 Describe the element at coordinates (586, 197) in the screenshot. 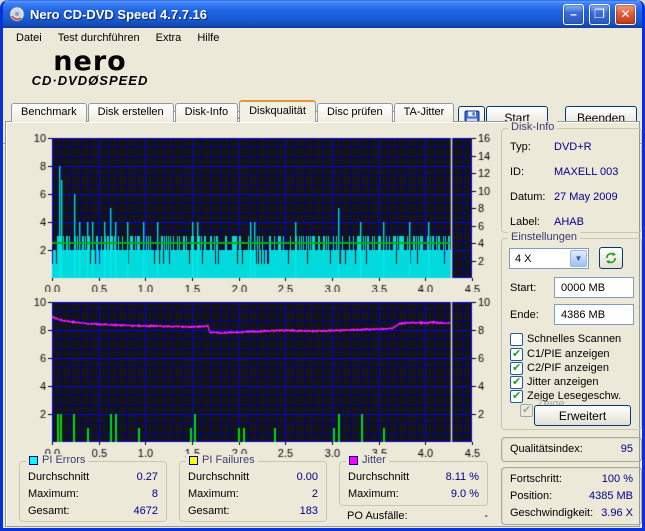

I see `disk-date-value: 27 May 2009` at that location.